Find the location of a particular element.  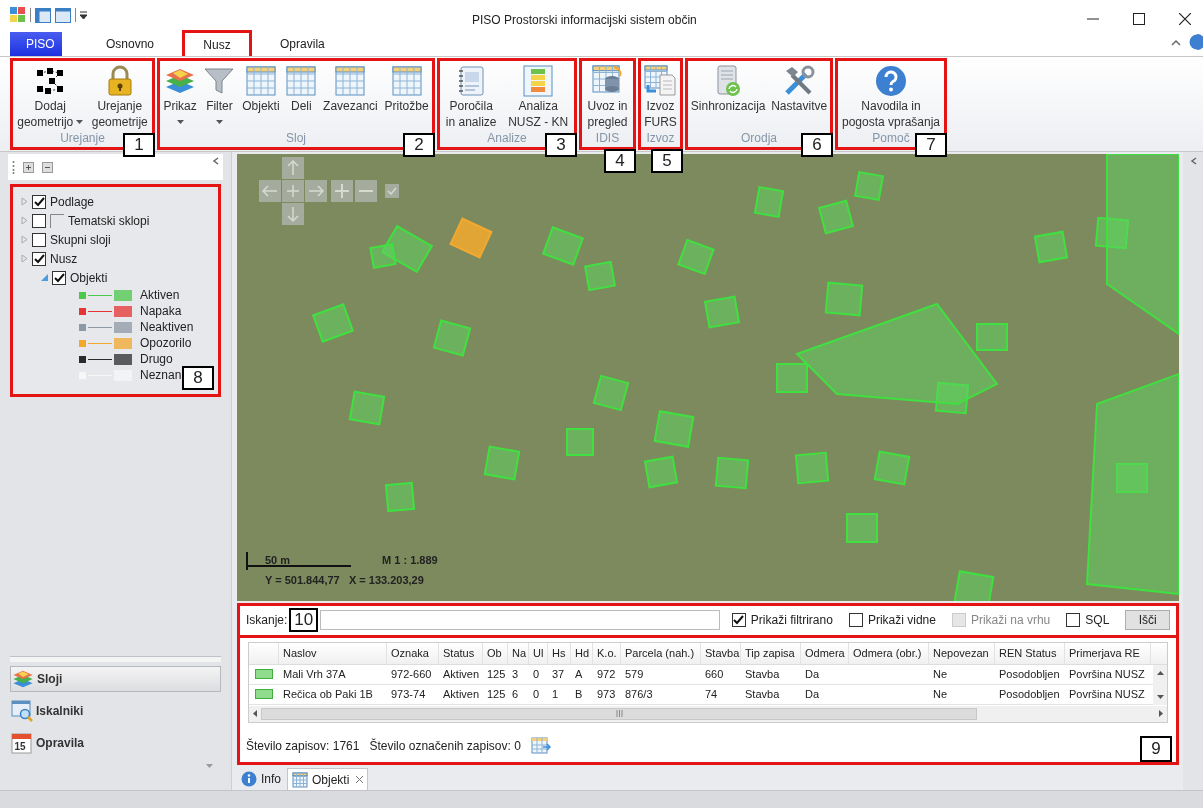

ribbon-button: Uvoz in pregled is located at coordinates (607, 96).